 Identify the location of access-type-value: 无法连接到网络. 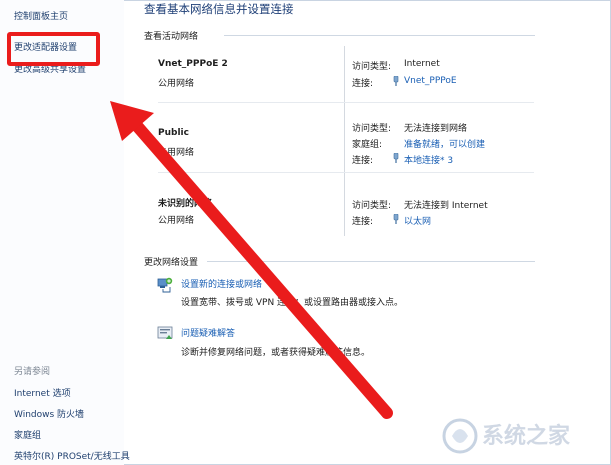
(436, 129).